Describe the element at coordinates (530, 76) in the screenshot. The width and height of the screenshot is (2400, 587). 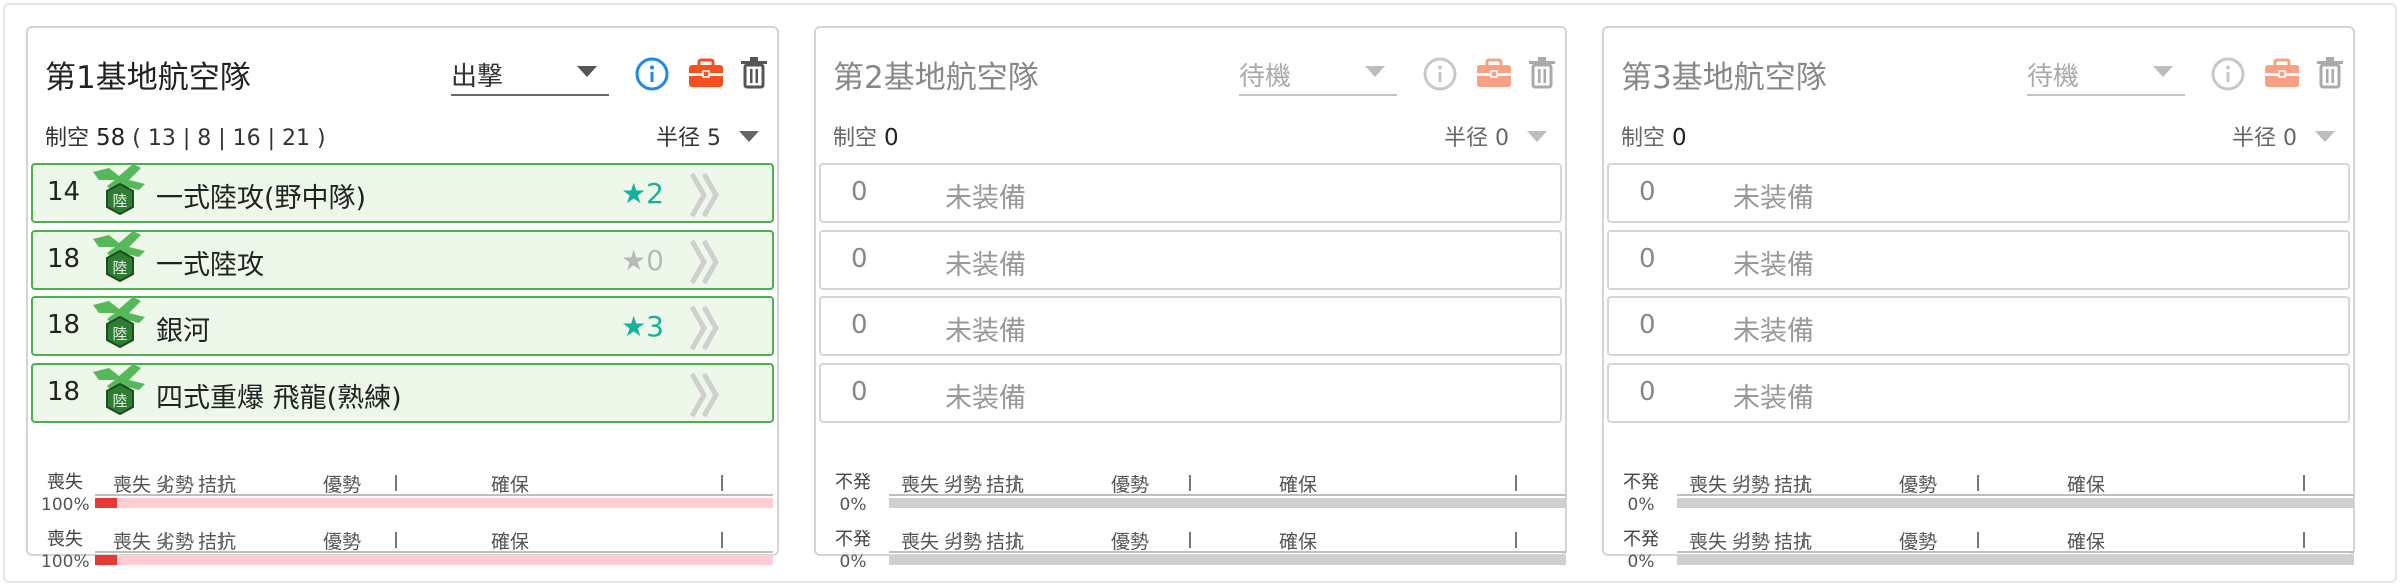
I see `mode-select: 出撃` at that location.